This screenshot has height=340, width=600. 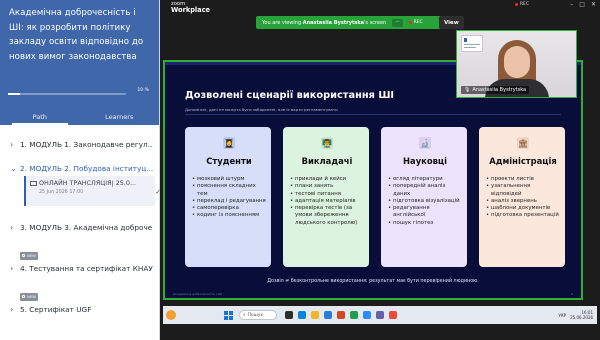 What do you see at coordinates (425, 212) in the screenshot?
I see `card-list-item: редагування англійської` at bounding box center [425, 212].